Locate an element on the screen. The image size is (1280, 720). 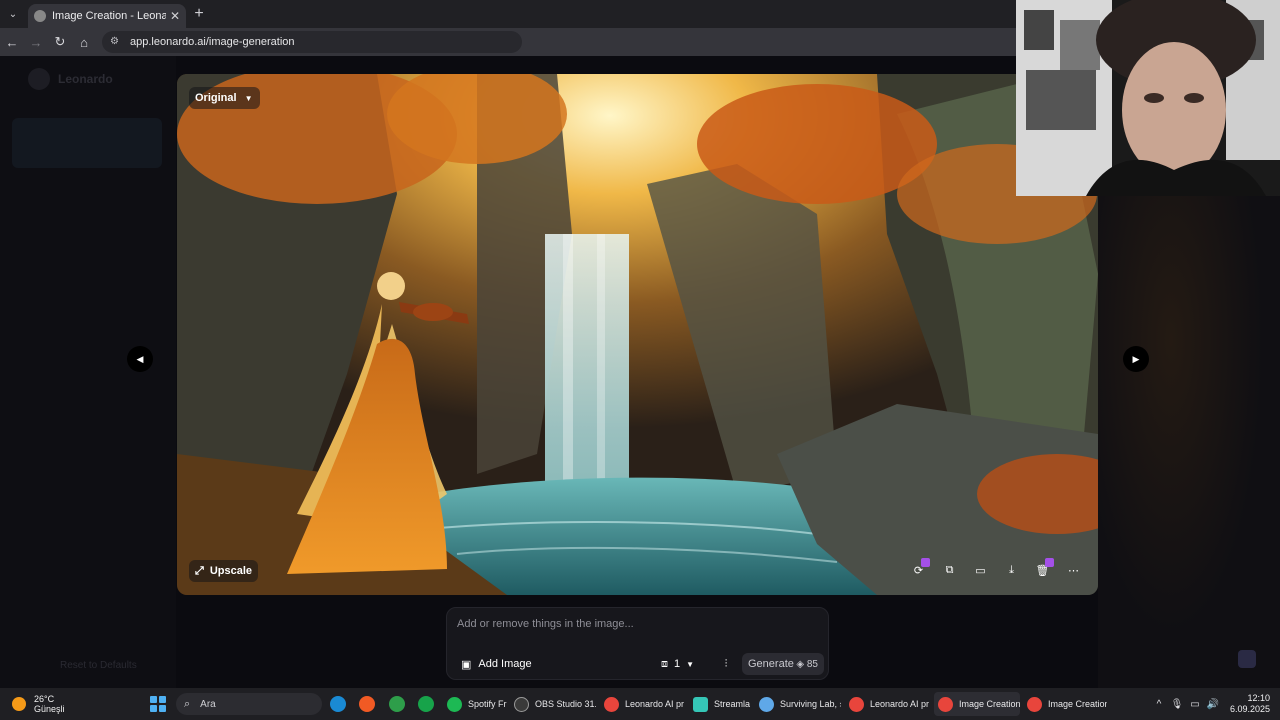
clock-time: 12:10 is located at coordinates (1258, 698).